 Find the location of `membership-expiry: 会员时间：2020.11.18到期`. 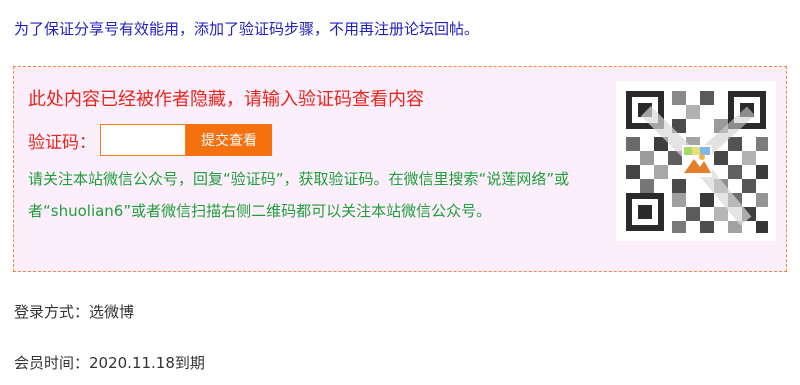

membership-expiry: 会员时间：2020.11.18到期 is located at coordinates (109, 363).